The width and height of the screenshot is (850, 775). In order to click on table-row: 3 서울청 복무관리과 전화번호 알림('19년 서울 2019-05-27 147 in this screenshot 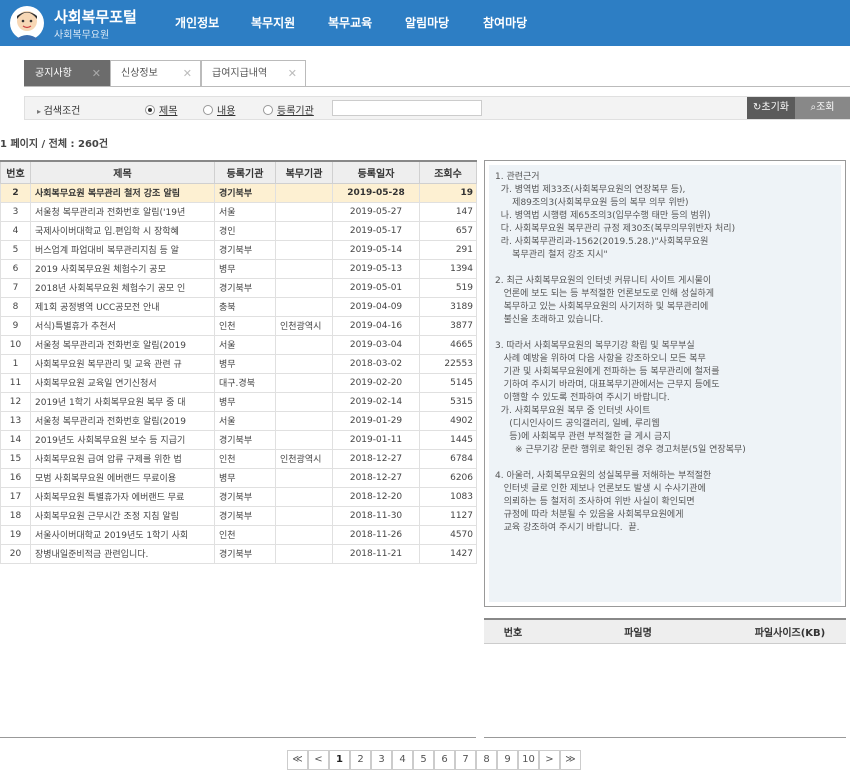, I will do `click(238, 211)`.